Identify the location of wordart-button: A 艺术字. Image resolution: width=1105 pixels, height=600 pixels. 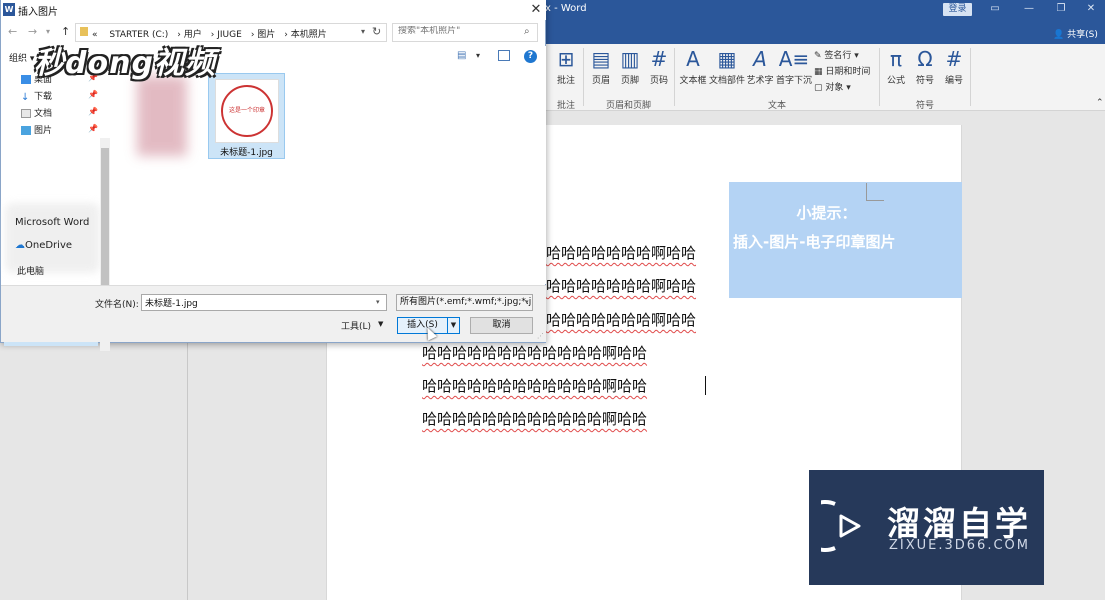
(760, 66).